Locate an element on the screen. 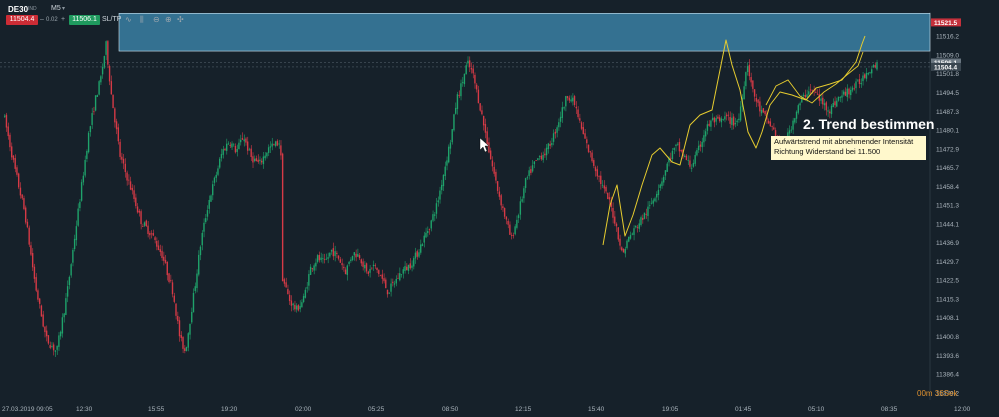  chevron-down-icon: ▾ is located at coordinates (63, 8).